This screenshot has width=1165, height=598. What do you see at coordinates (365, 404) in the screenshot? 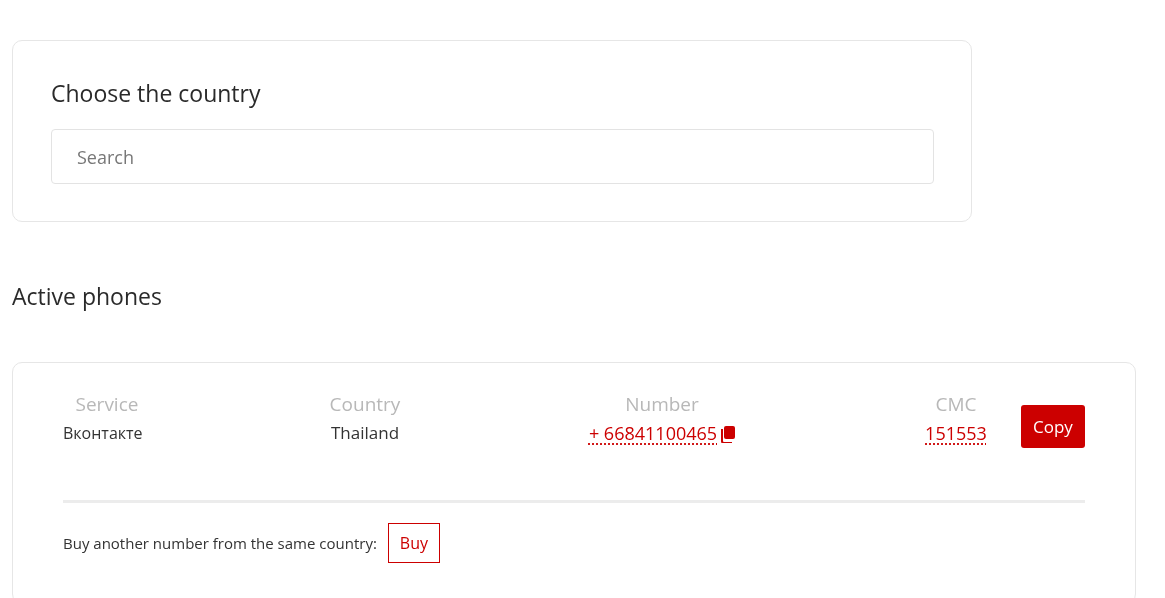
I see `column-header: Country` at bounding box center [365, 404].